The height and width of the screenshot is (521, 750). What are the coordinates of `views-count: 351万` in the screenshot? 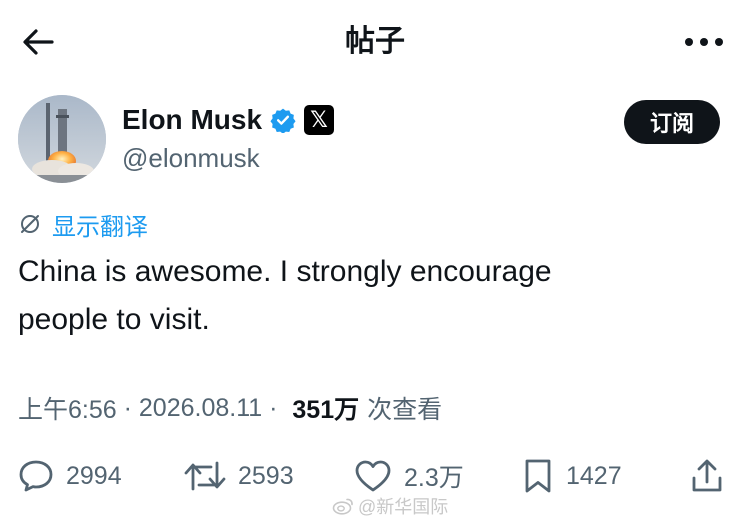 It's located at (326, 410).